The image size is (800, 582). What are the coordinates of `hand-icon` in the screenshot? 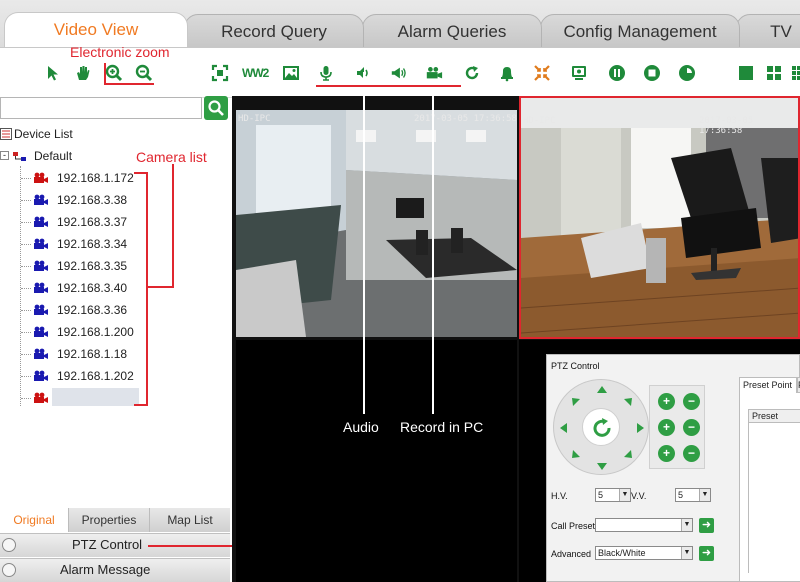 It's located at (83, 73).